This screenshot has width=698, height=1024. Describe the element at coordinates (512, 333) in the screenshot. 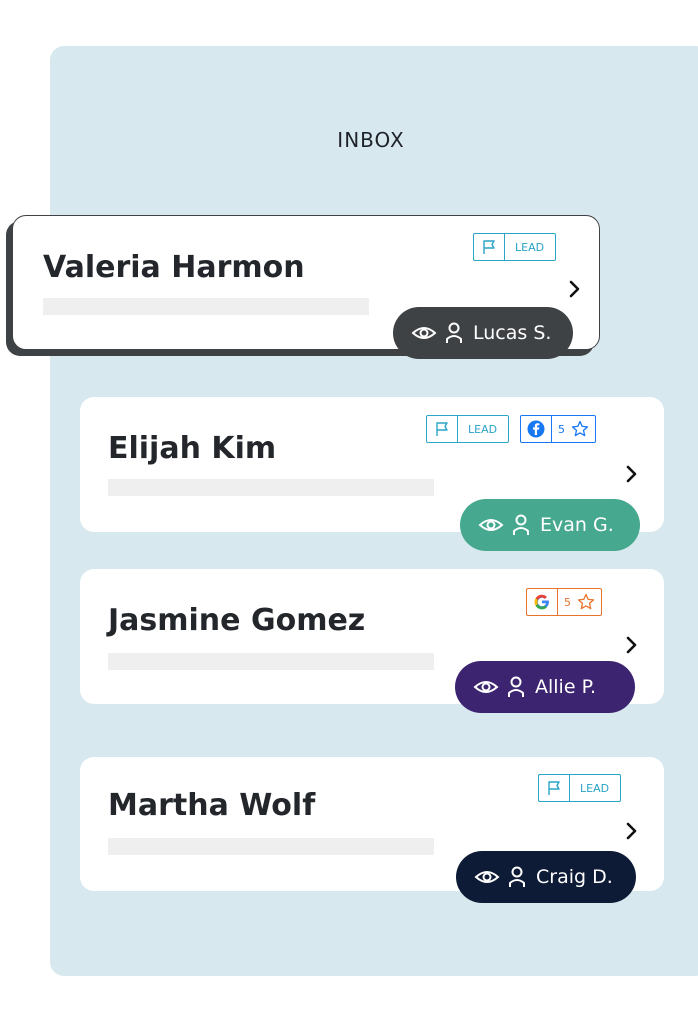

I see `assignee-name: Lucas S.` at that location.